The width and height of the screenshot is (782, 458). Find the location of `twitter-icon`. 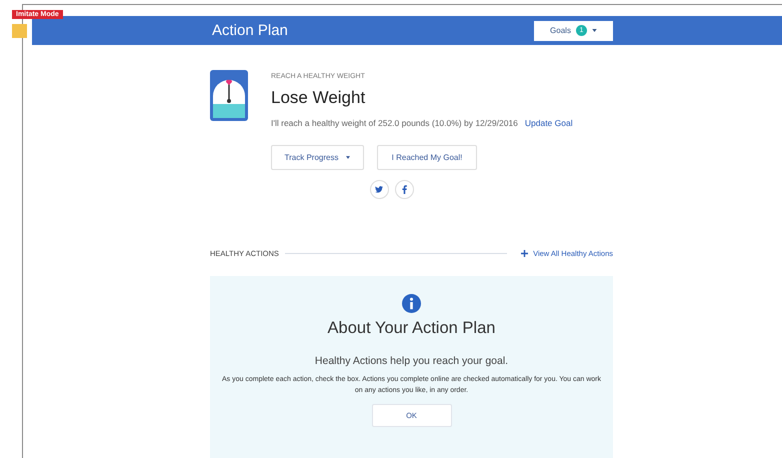

twitter-icon is located at coordinates (379, 189).